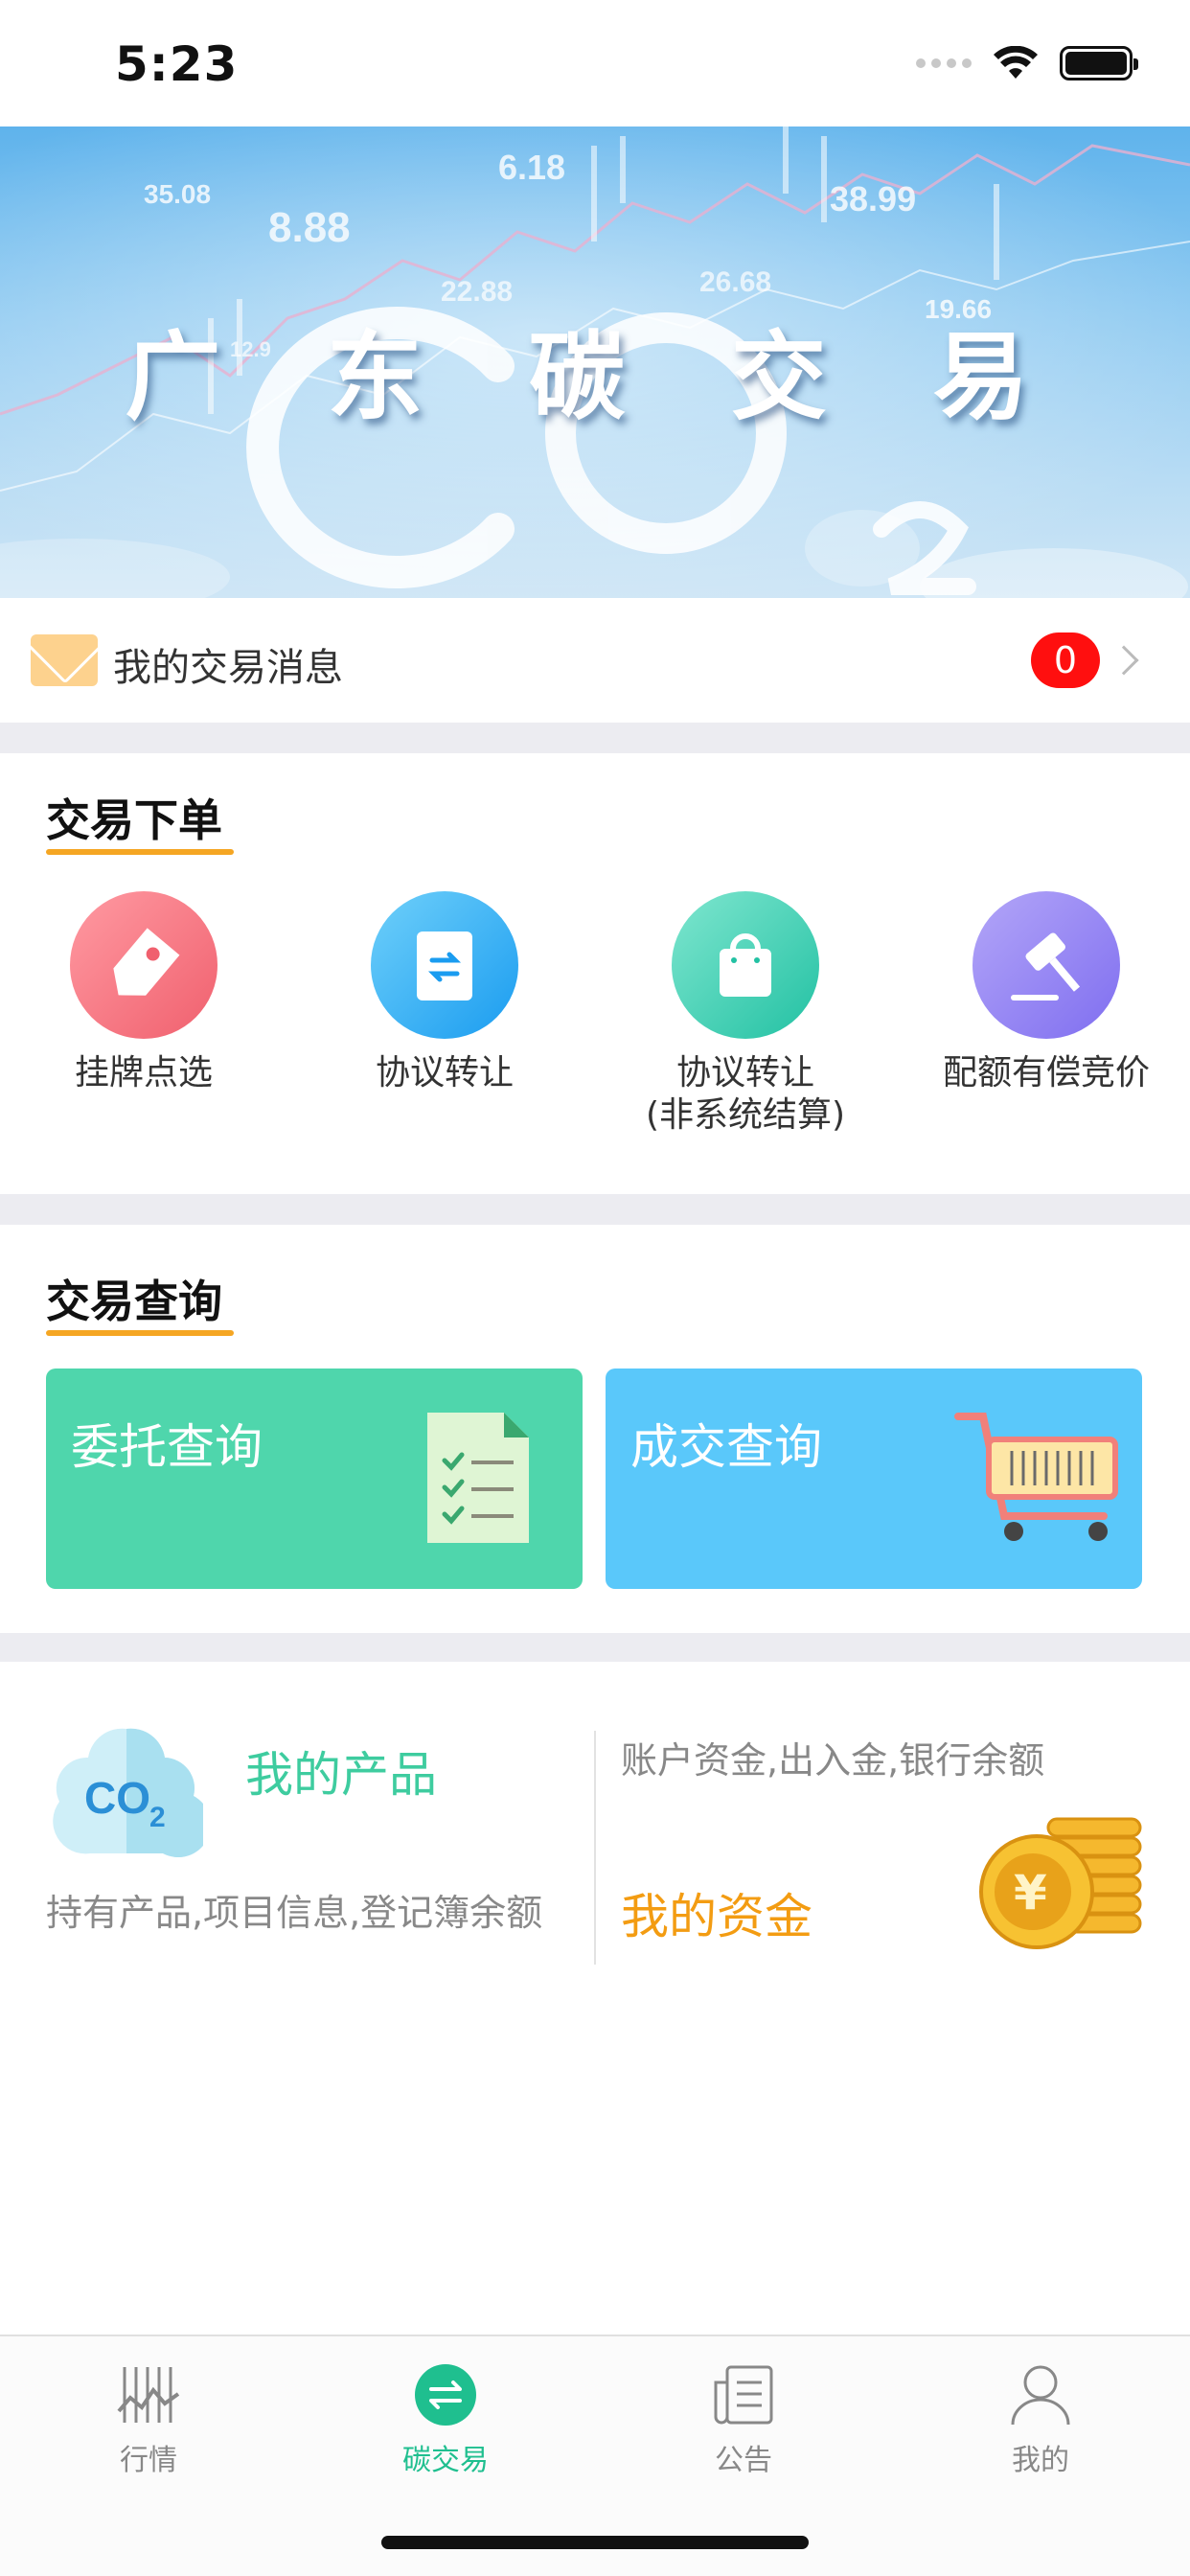  I want to click on status-bar: 5:23, so click(595, 63).